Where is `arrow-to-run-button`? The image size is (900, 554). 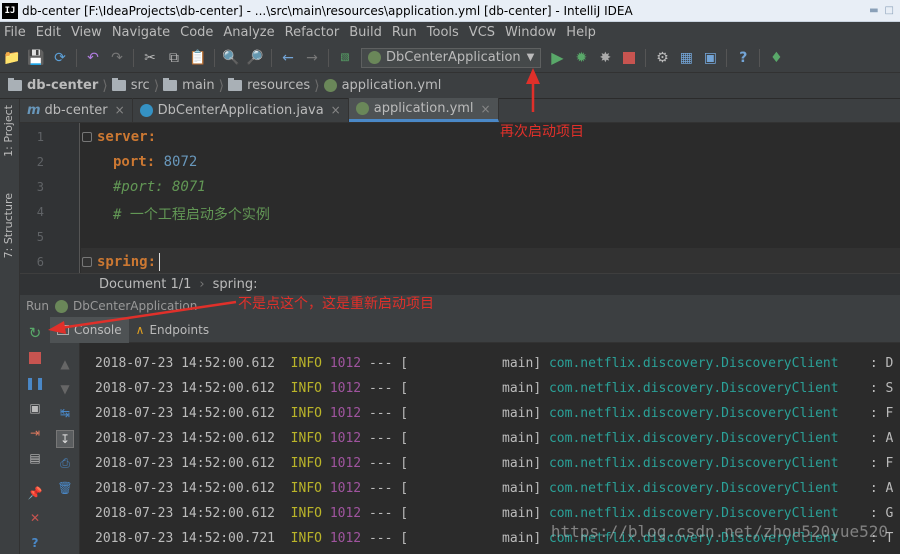
arrow-to-run-button is located at coordinates (533, 90).